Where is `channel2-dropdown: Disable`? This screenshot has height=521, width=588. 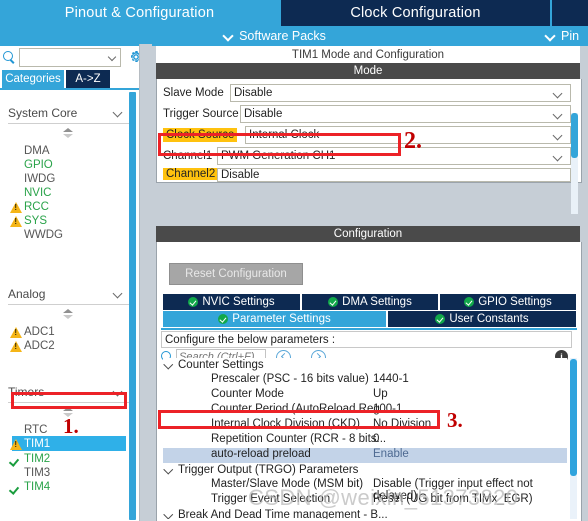 channel2-dropdown: Disable is located at coordinates (394, 175).